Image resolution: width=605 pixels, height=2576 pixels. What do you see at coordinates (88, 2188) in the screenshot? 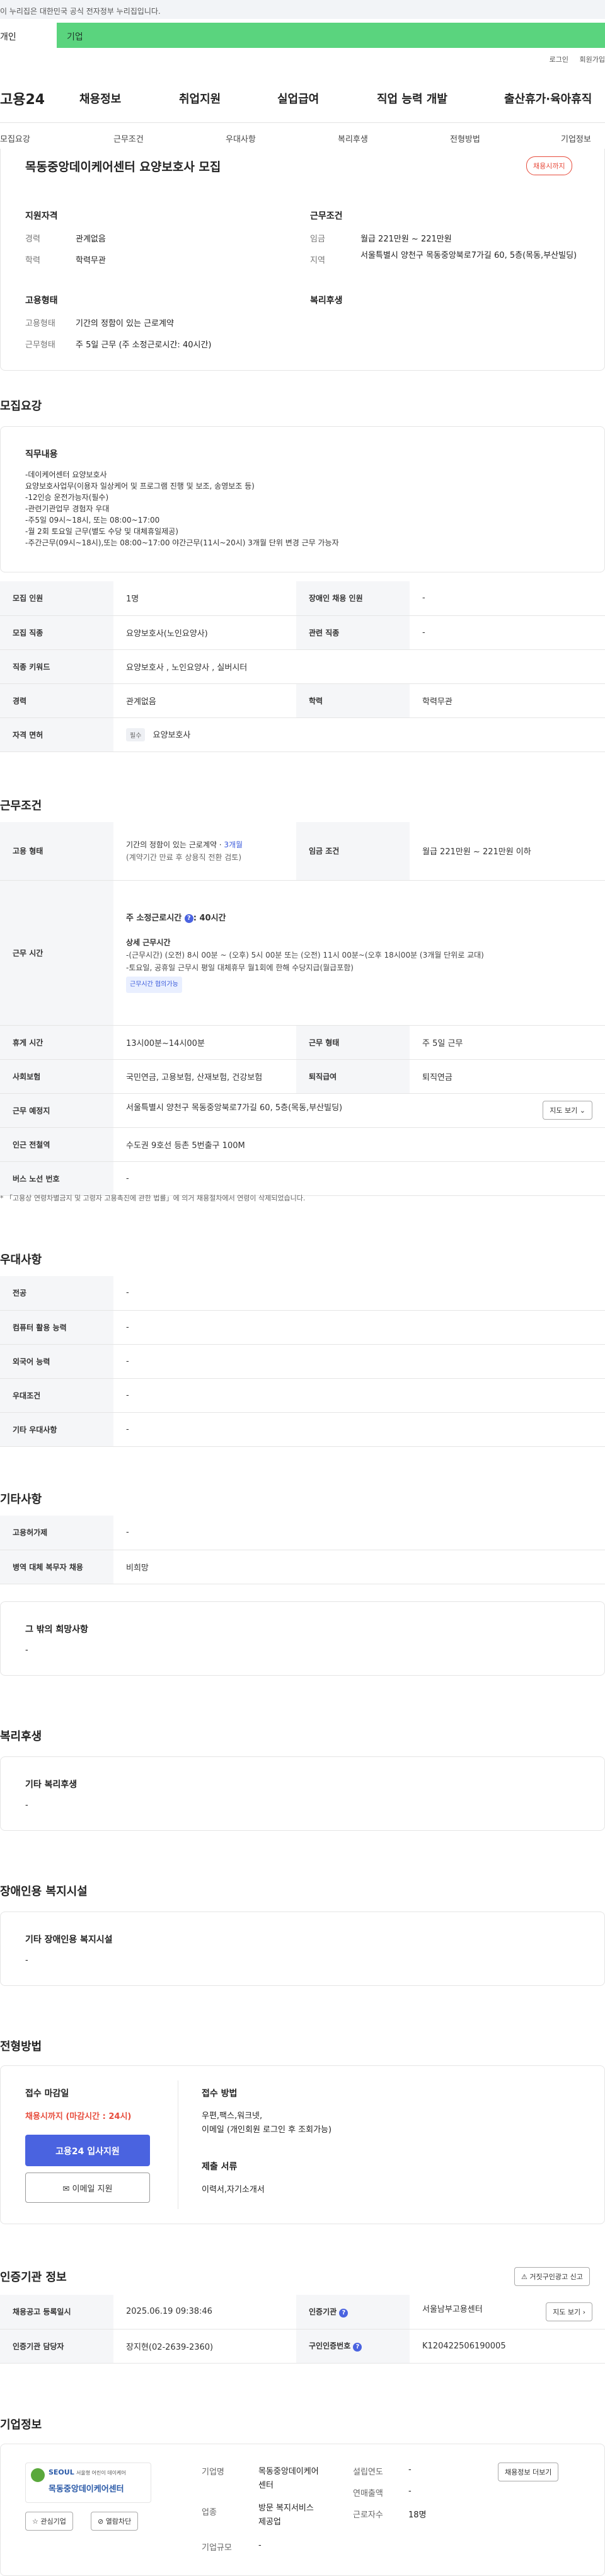
I see `email-apply-button: ✉ 이메일 지원` at bounding box center [88, 2188].